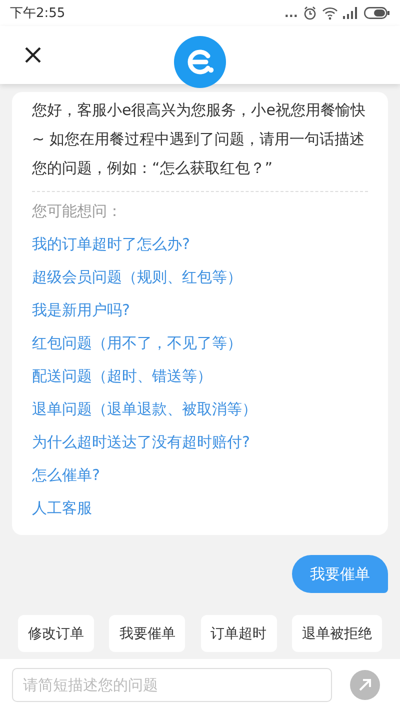 This screenshot has height=711, width=400. What do you see at coordinates (199, 139) in the screenshot?
I see `greeting-text: 您好，客服小e很高兴为您服务，小e祝您用餐愉快~ 如您在用餐过程中遇到了问题，请用一句话描述您的问题，例如：“怎么获取红包？”` at bounding box center [199, 139].